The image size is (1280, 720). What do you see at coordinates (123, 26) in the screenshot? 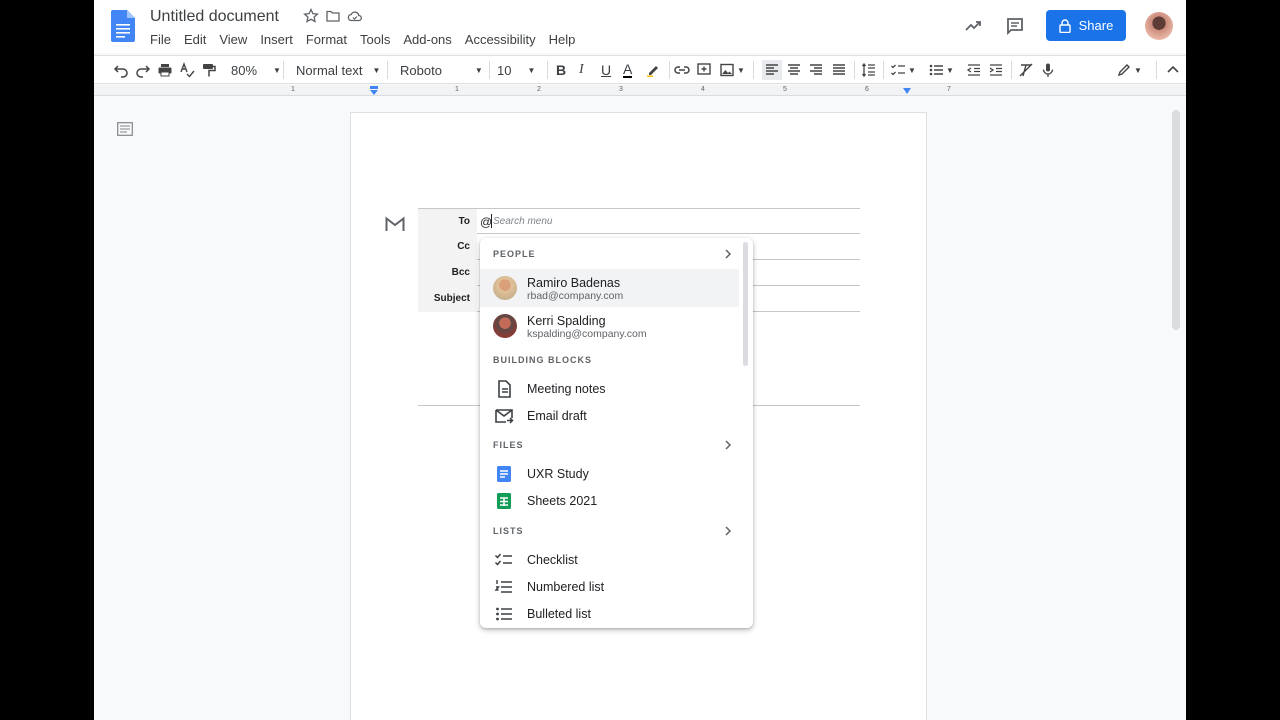
I see `docs-logo-icon` at bounding box center [123, 26].